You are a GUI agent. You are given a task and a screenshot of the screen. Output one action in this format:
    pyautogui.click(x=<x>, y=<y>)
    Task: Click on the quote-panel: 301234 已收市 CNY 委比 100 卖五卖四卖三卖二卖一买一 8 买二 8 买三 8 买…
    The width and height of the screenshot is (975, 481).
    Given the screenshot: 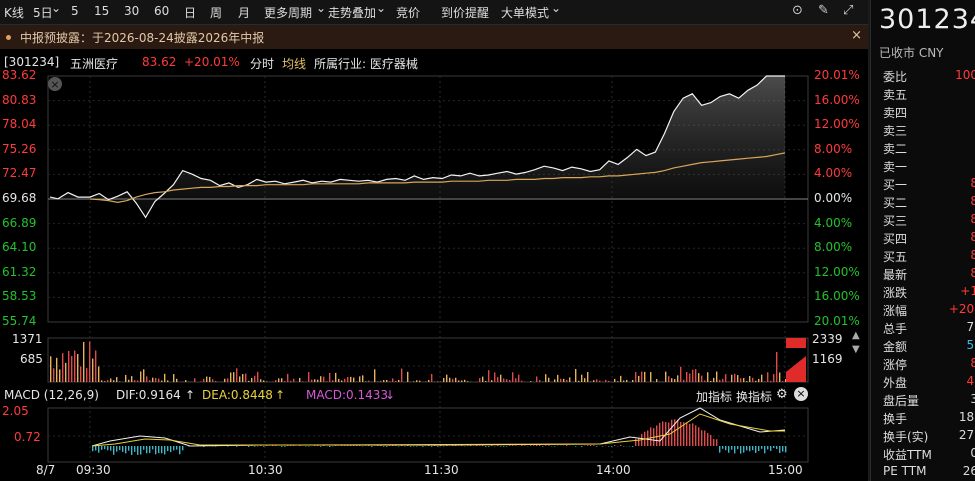 What is the action you would take?
    pyautogui.click(x=922, y=240)
    